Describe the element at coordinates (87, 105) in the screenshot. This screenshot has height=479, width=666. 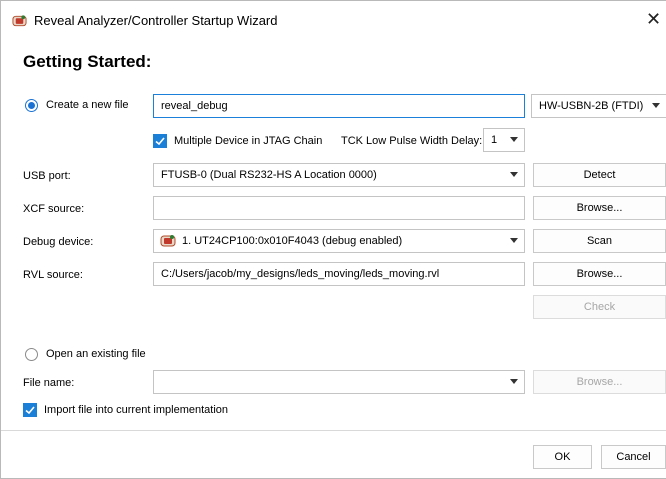
I see `create-new-label: Create a new file` at that location.